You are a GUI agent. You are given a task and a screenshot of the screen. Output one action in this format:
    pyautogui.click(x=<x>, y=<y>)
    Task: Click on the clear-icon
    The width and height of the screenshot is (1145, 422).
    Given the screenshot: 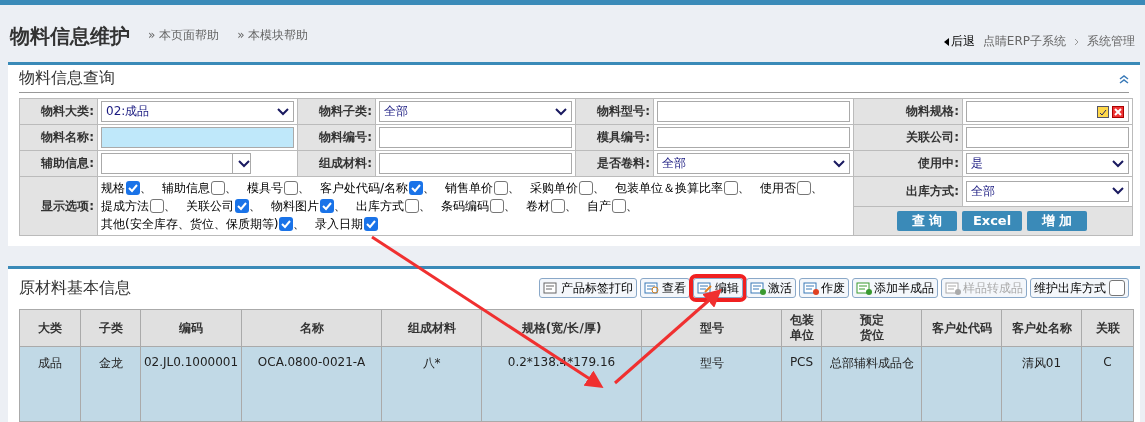 What is the action you would take?
    pyautogui.click(x=1118, y=111)
    